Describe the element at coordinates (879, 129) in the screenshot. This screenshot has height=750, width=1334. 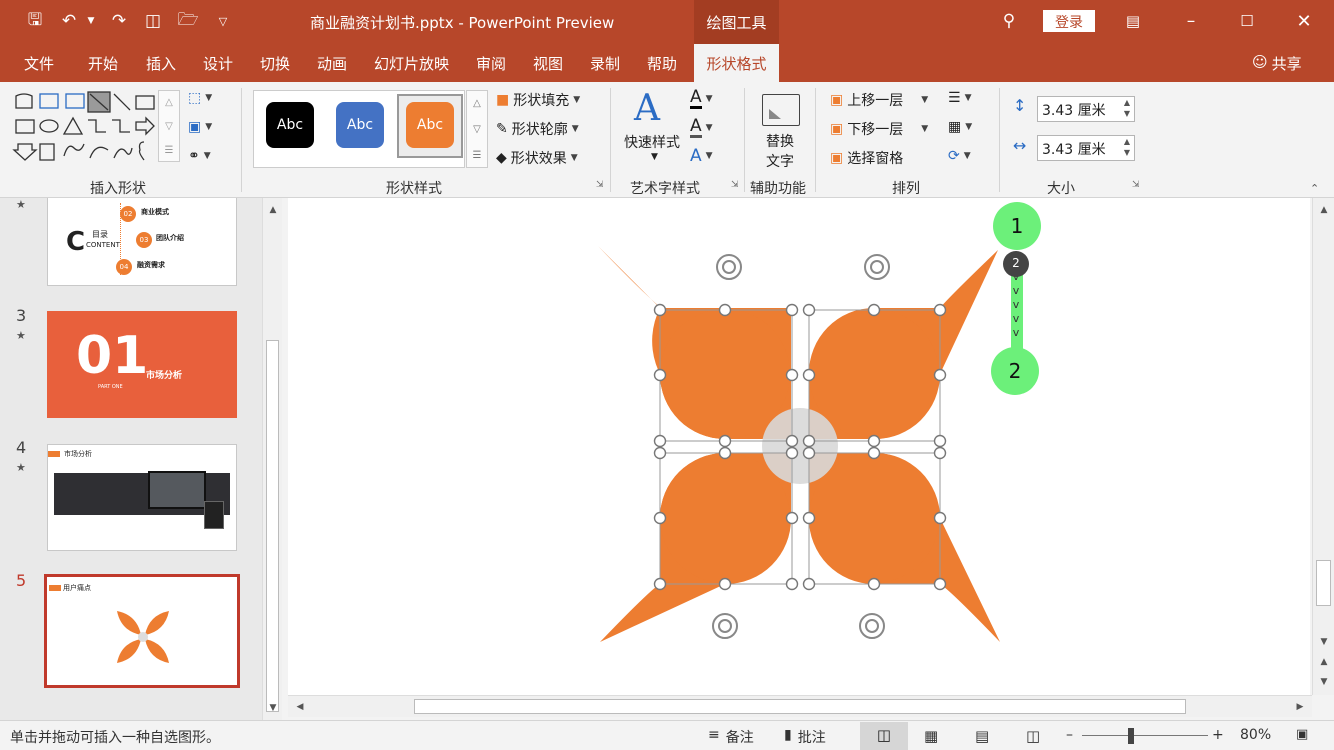
I see `send-backward-button: ▣ 下移一层 ▼` at that location.